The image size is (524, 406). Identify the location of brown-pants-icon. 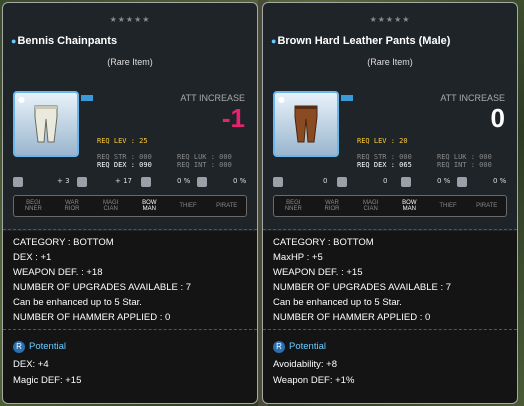
(306, 124).